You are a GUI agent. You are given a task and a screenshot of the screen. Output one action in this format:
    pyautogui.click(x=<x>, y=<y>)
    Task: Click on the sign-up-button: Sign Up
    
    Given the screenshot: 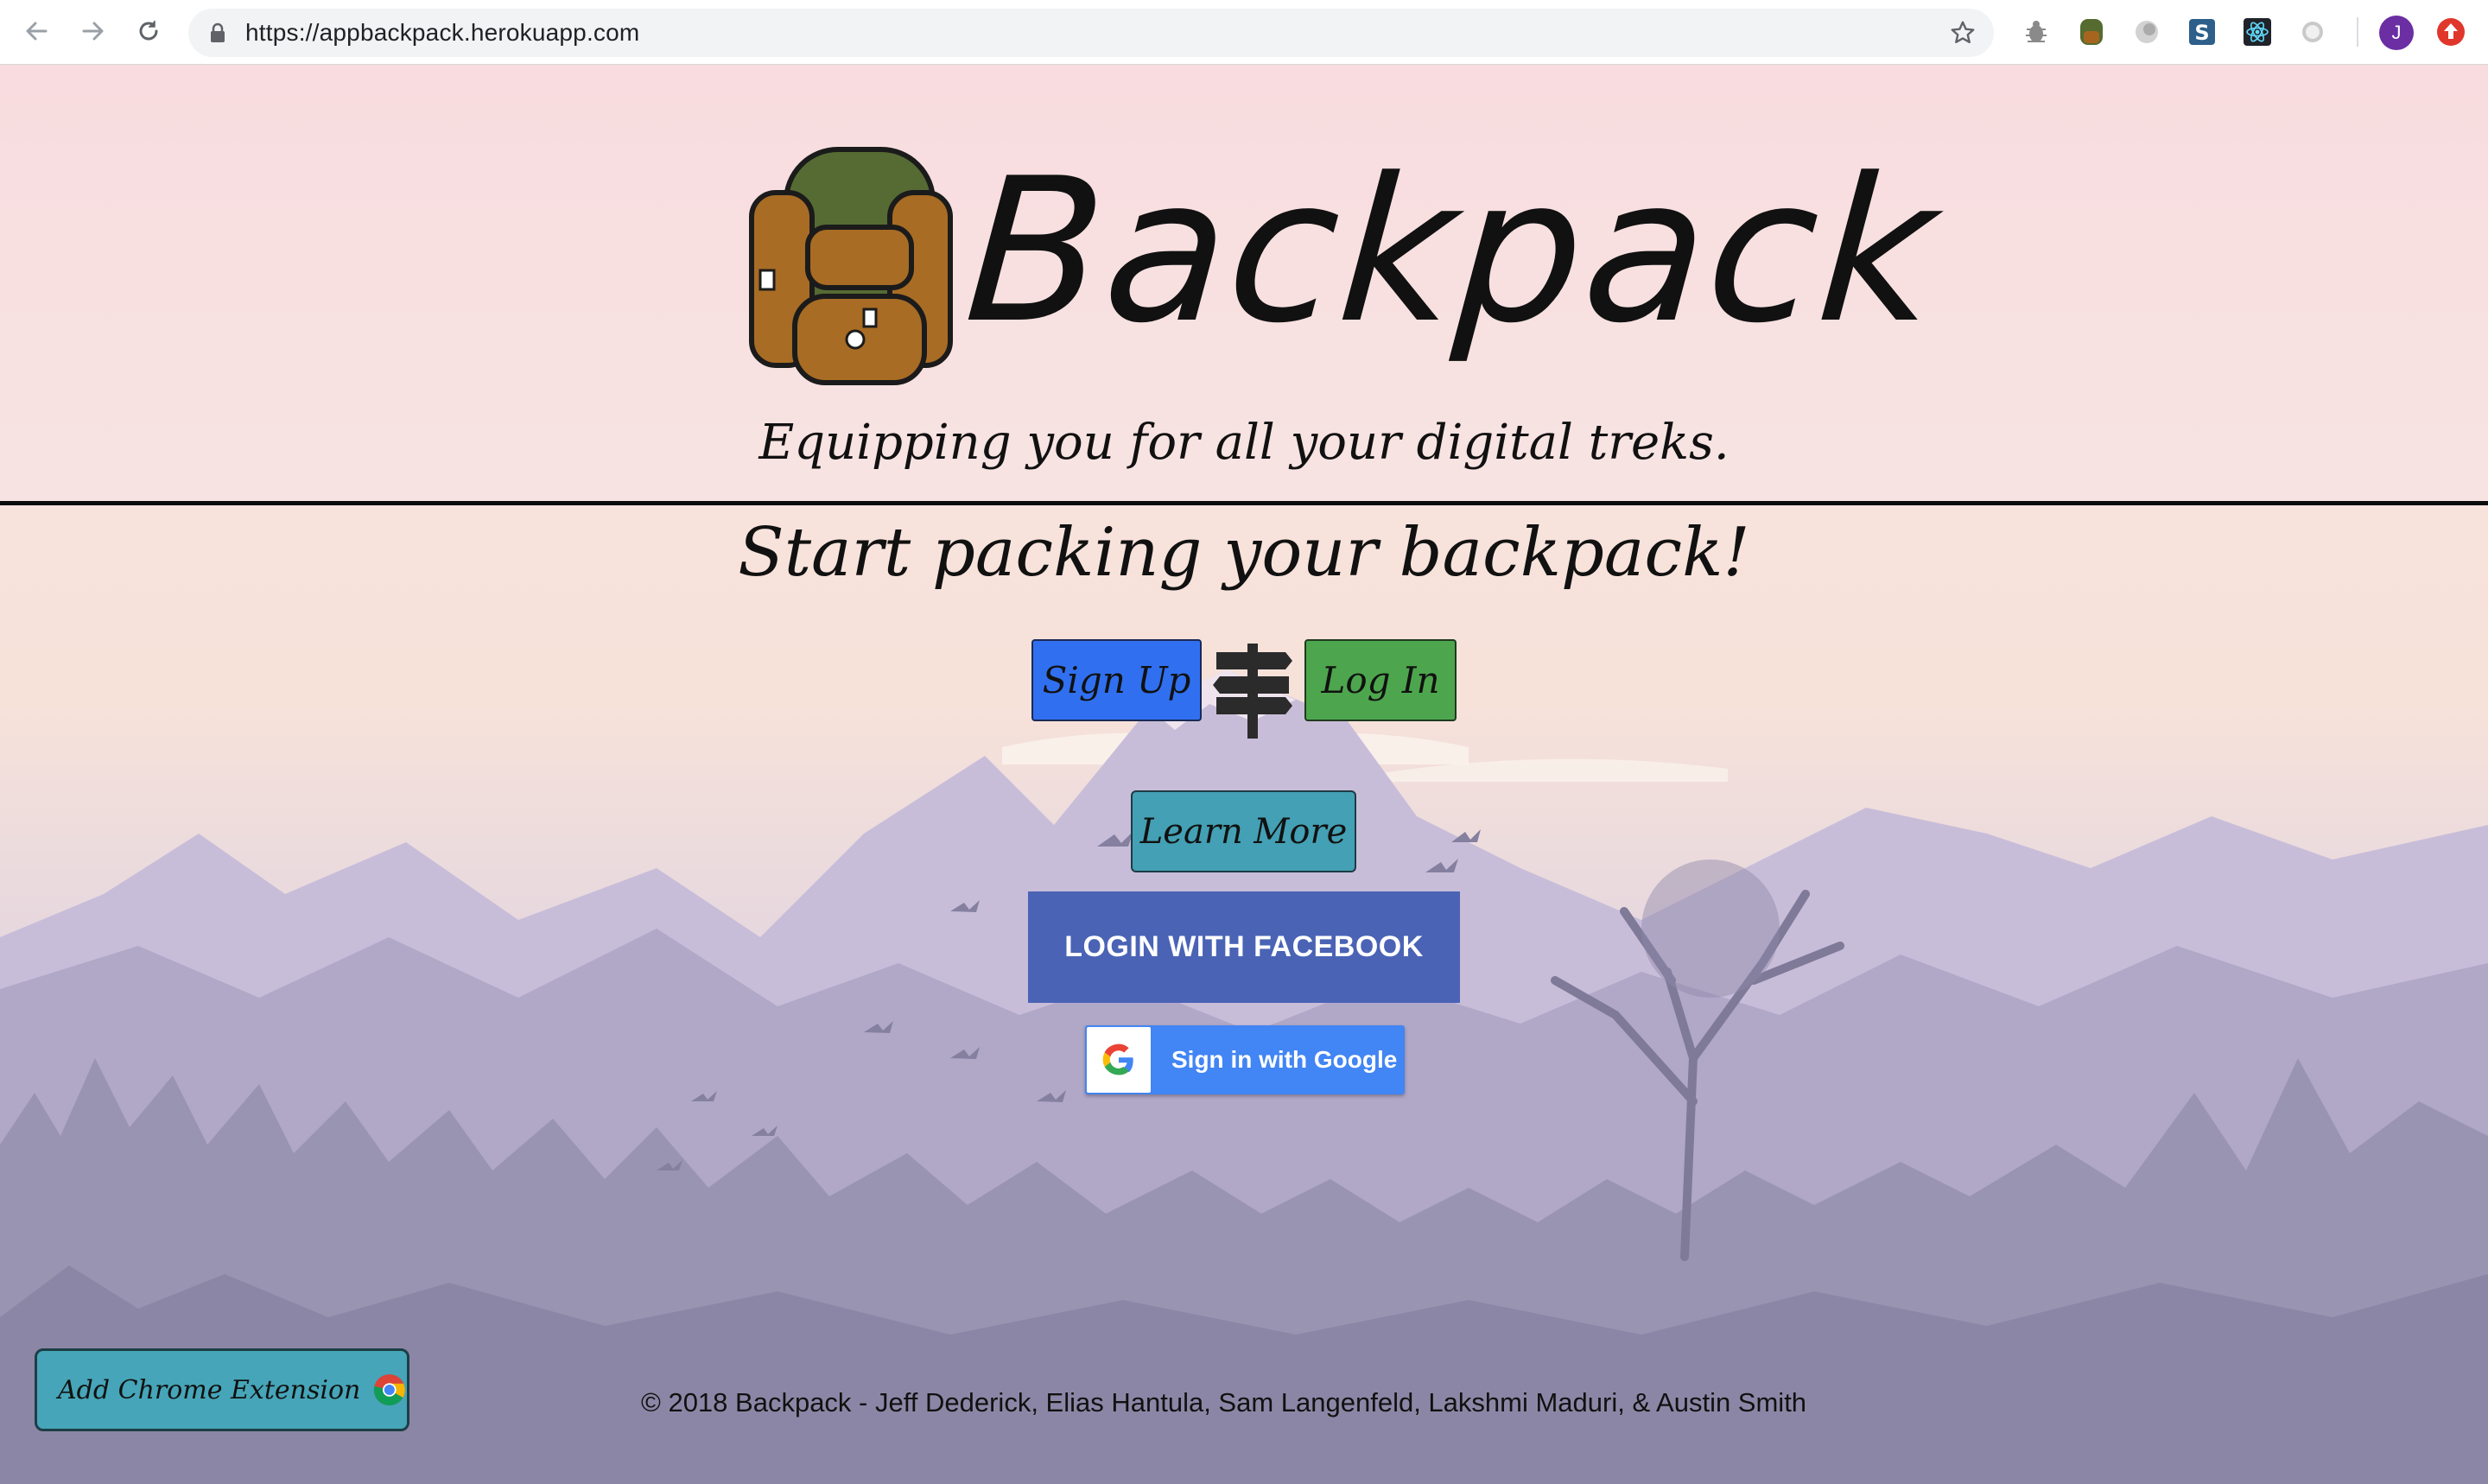 What is the action you would take?
    pyautogui.click(x=1117, y=680)
    